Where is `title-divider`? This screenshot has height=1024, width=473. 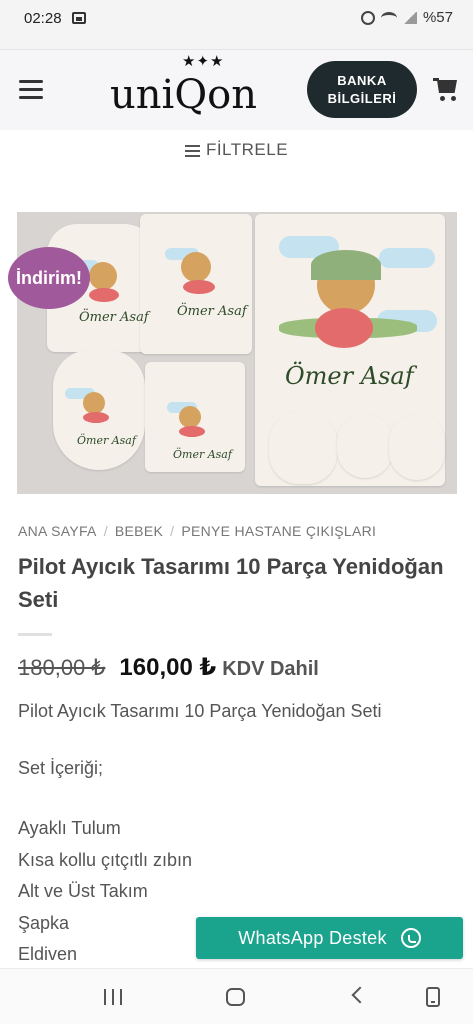
title-divider is located at coordinates (35, 634).